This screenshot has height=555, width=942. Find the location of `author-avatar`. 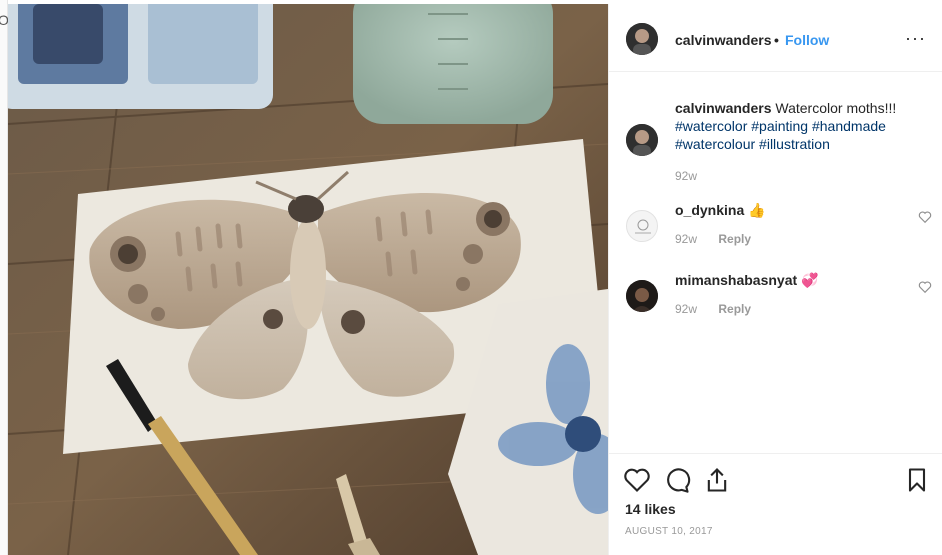

author-avatar is located at coordinates (642, 39).